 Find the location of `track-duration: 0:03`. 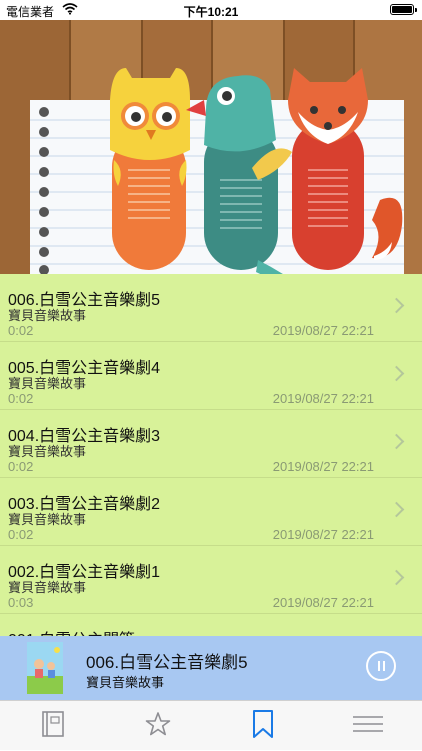

track-duration: 0:03 is located at coordinates (21, 602).